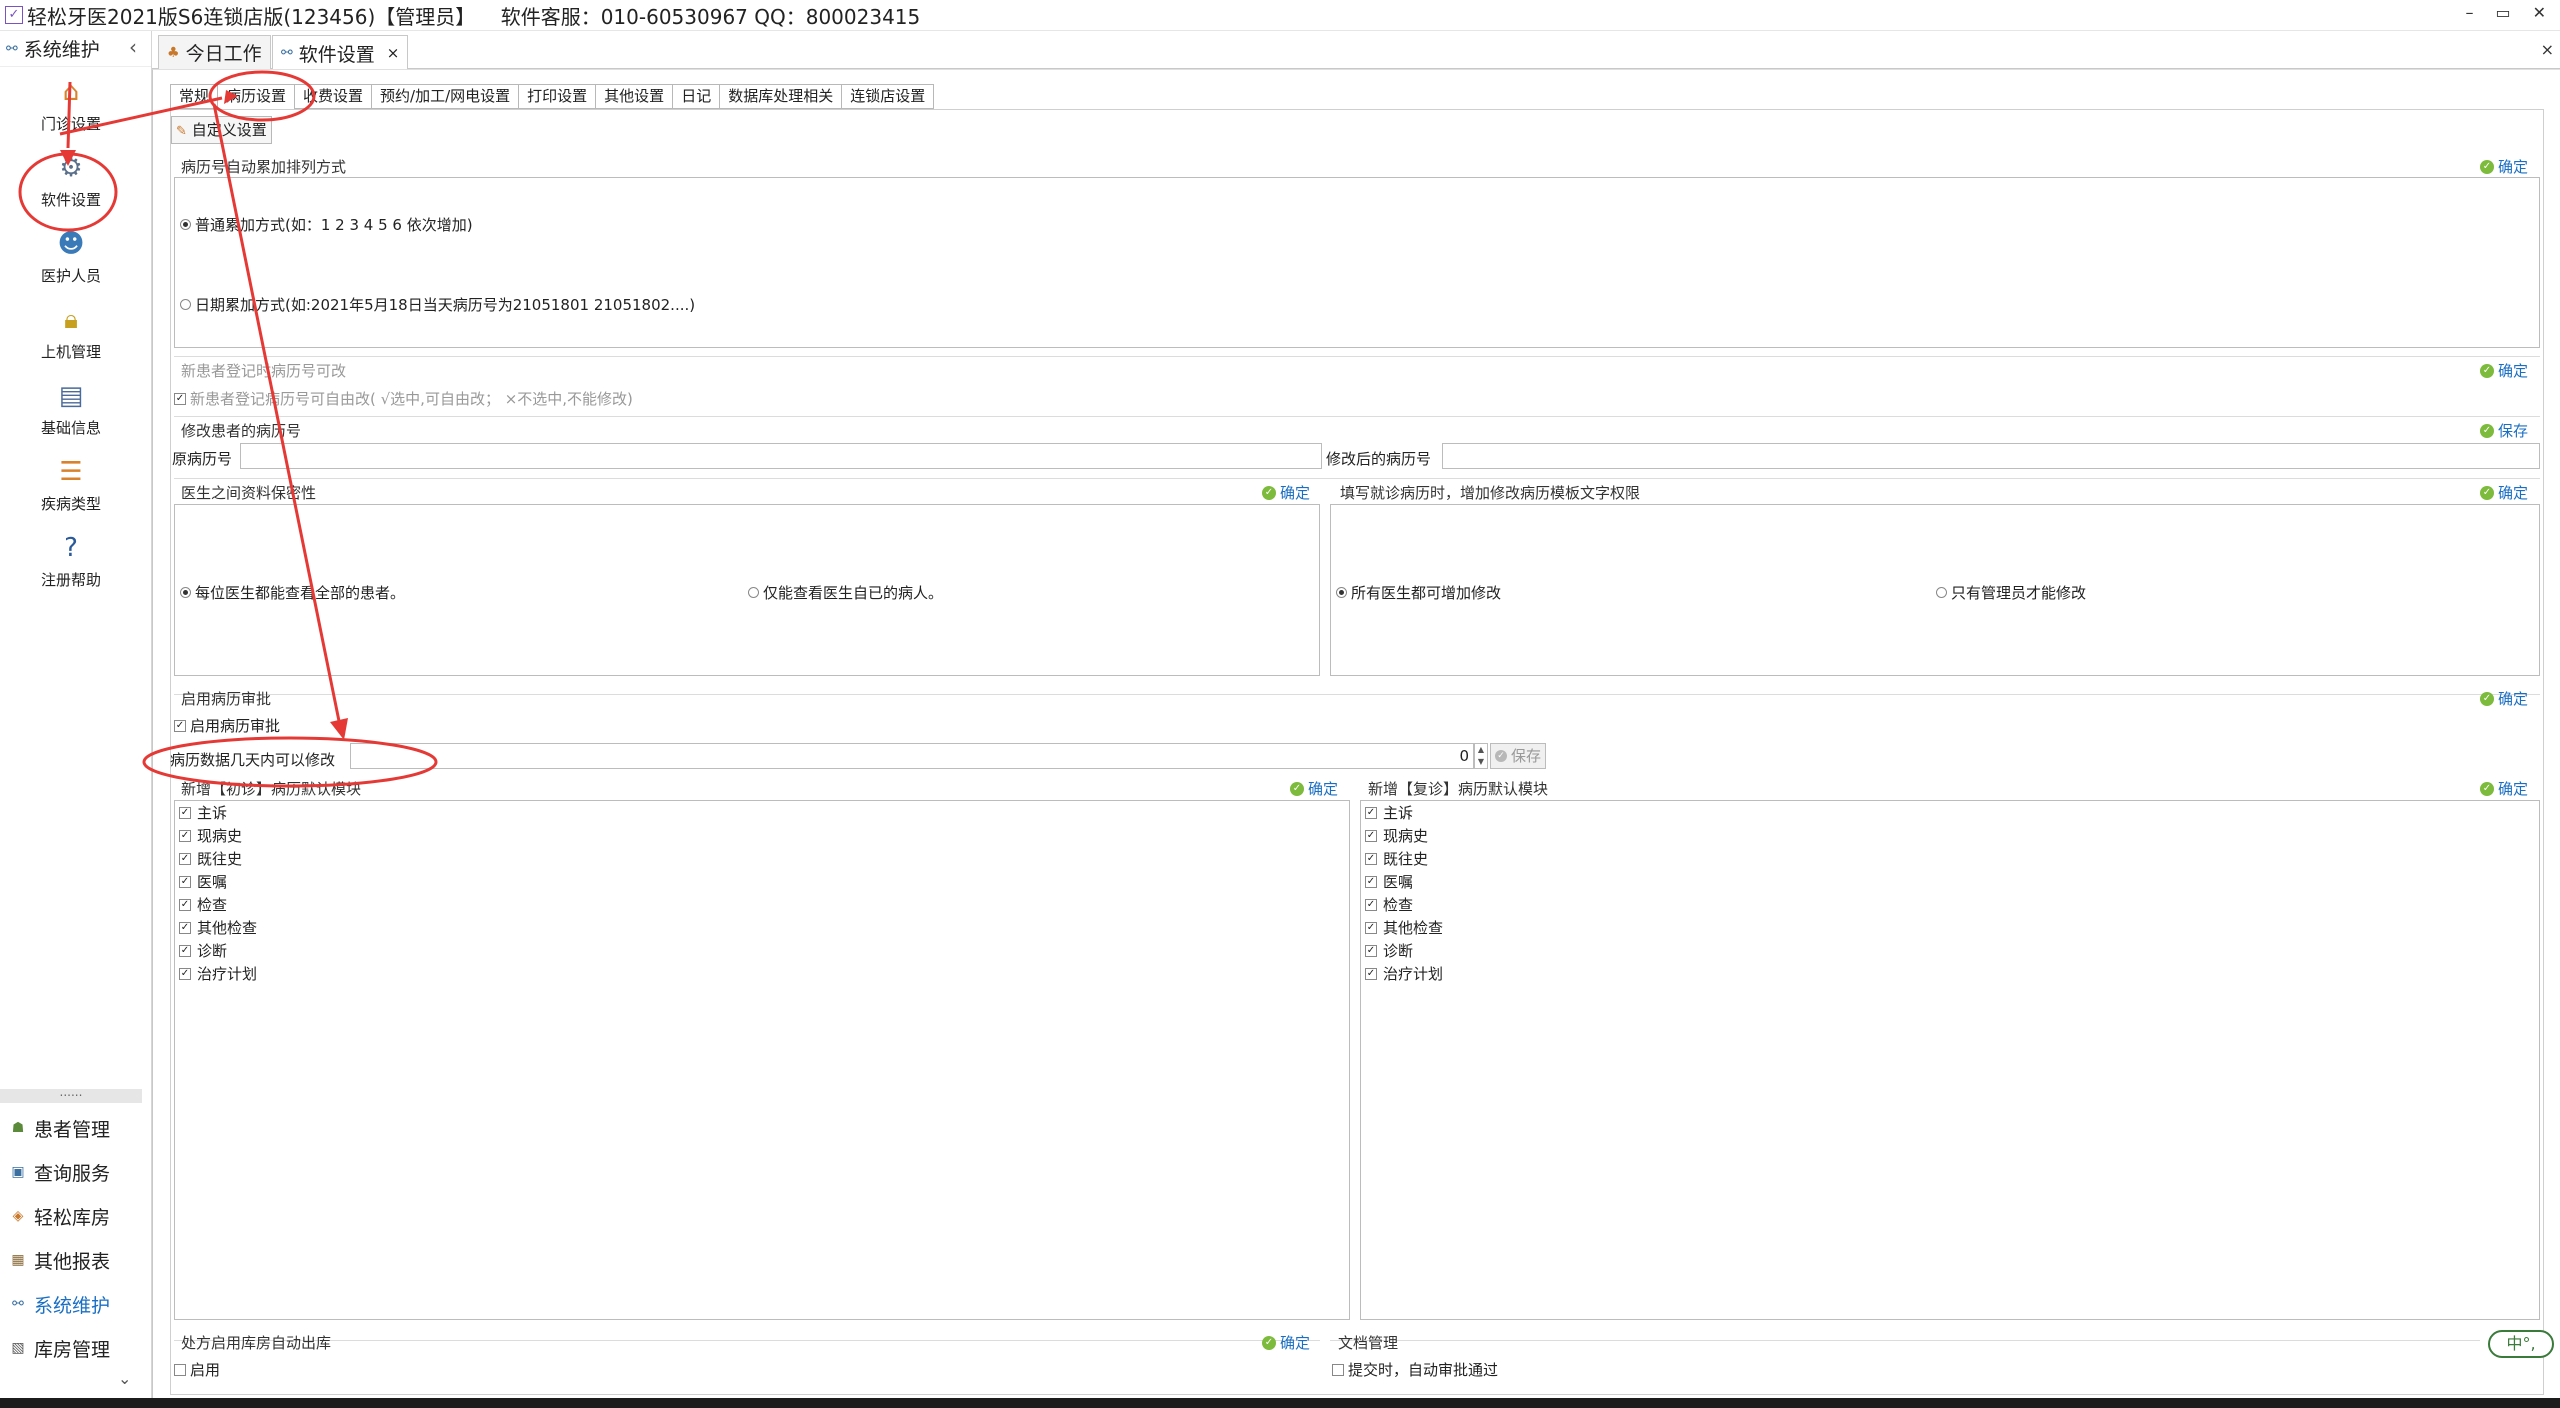  What do you see at coordinates (2504, 492) in the screenshot?
I see `template-rights-ok-button: ✓ 确定` at bounding box center [2504, 492].